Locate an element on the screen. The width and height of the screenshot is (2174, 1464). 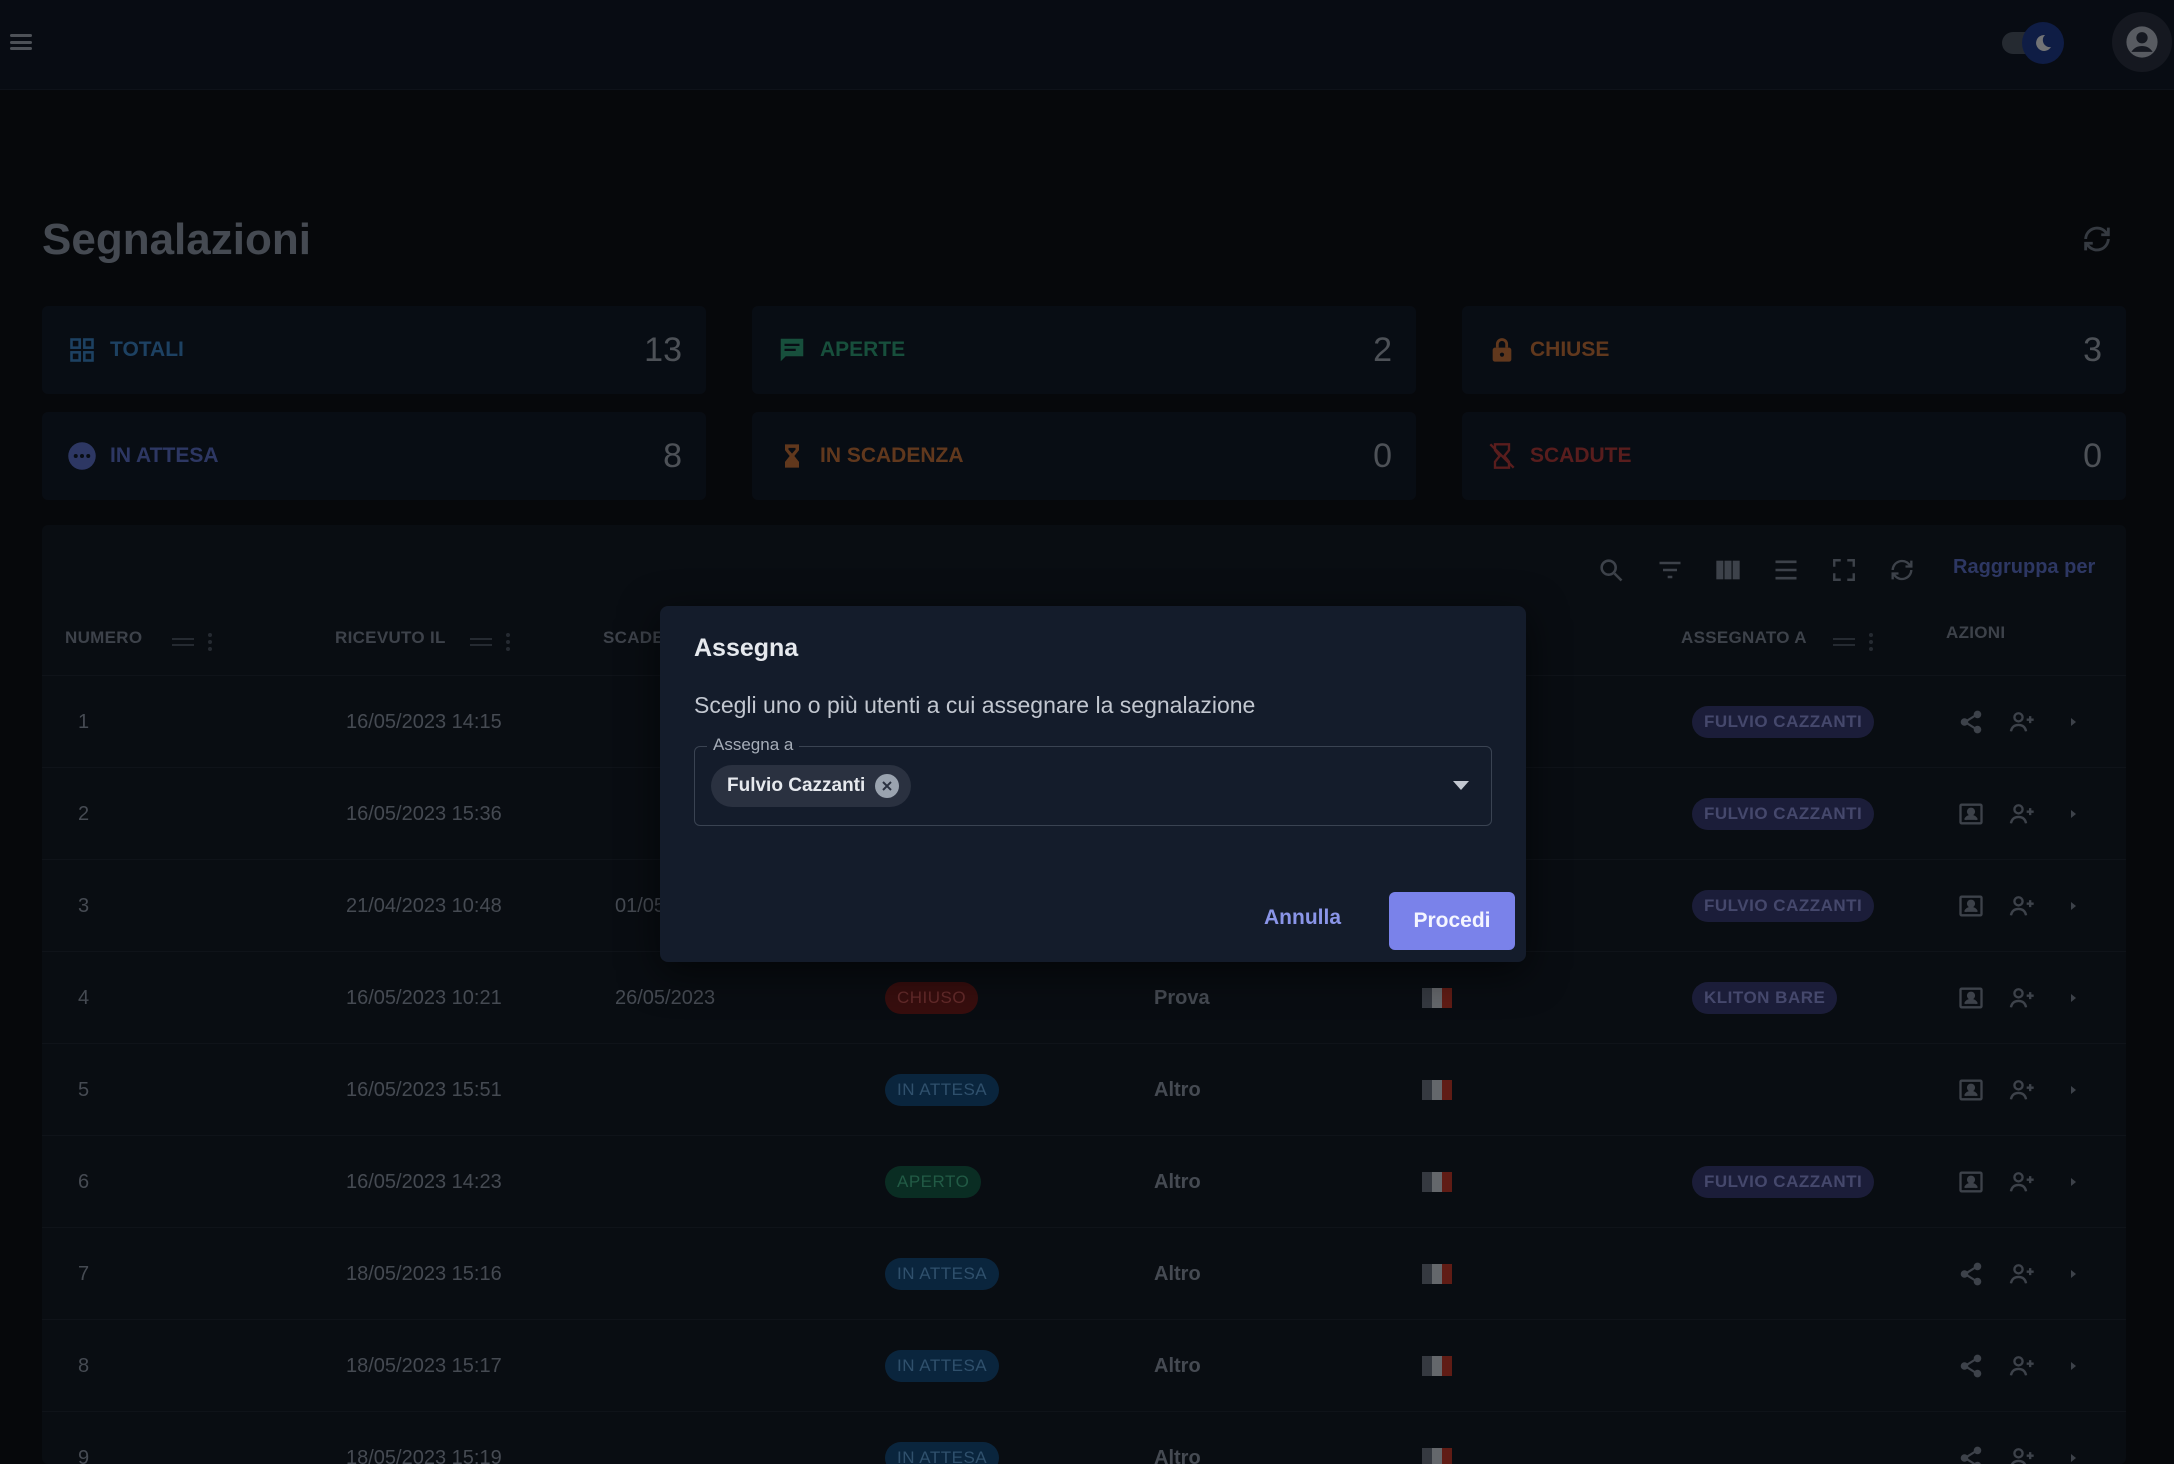
selected-user-chip: Fulvio Cazzanti is located at coordinates (811, 786).